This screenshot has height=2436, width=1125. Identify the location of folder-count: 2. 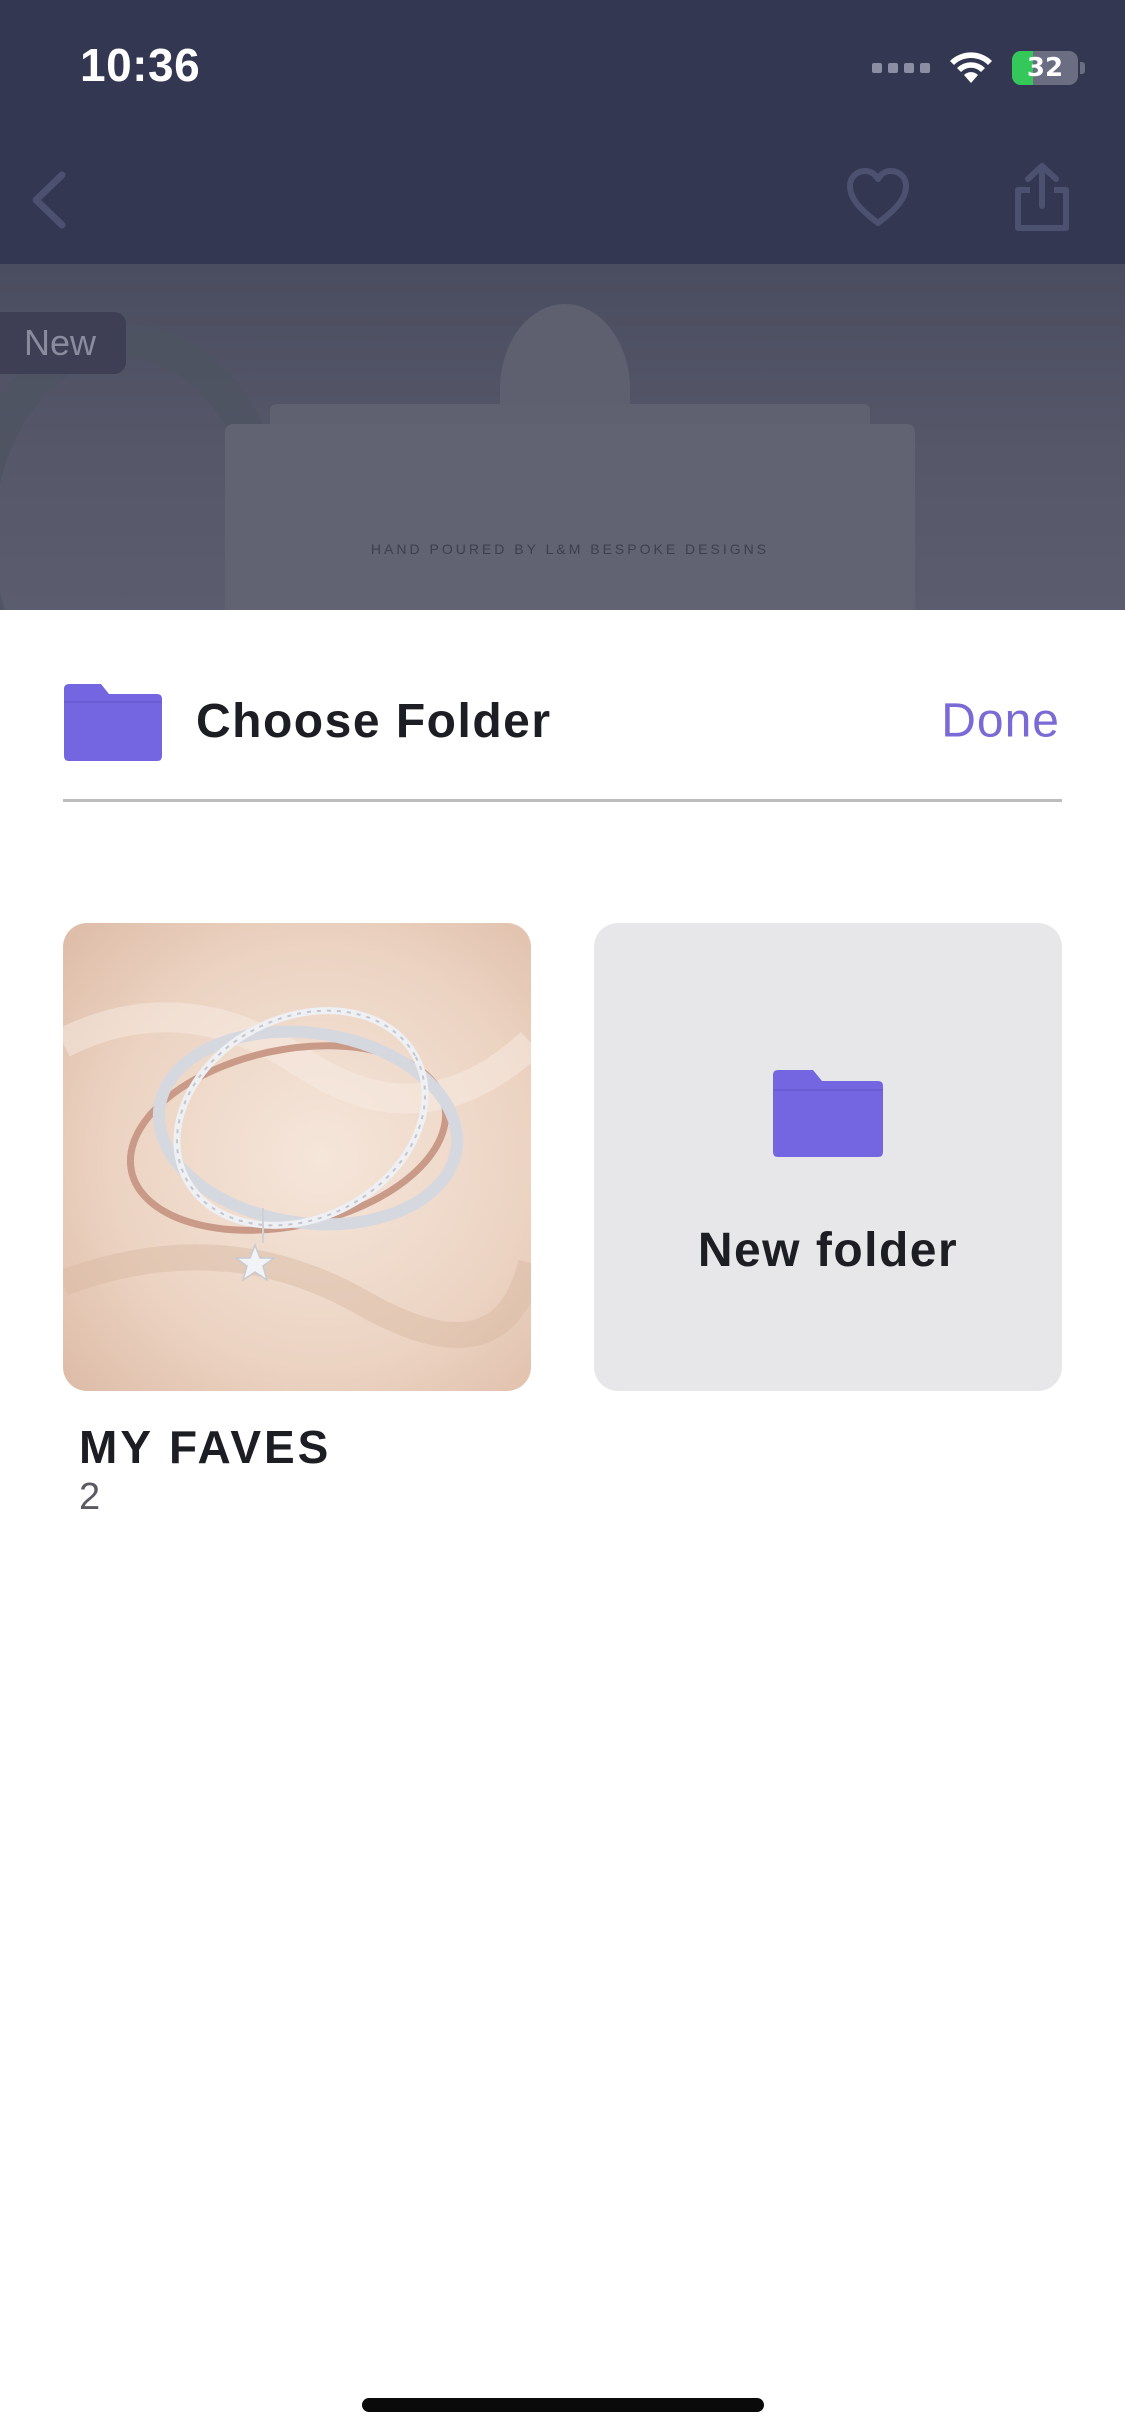
(90, 1497).